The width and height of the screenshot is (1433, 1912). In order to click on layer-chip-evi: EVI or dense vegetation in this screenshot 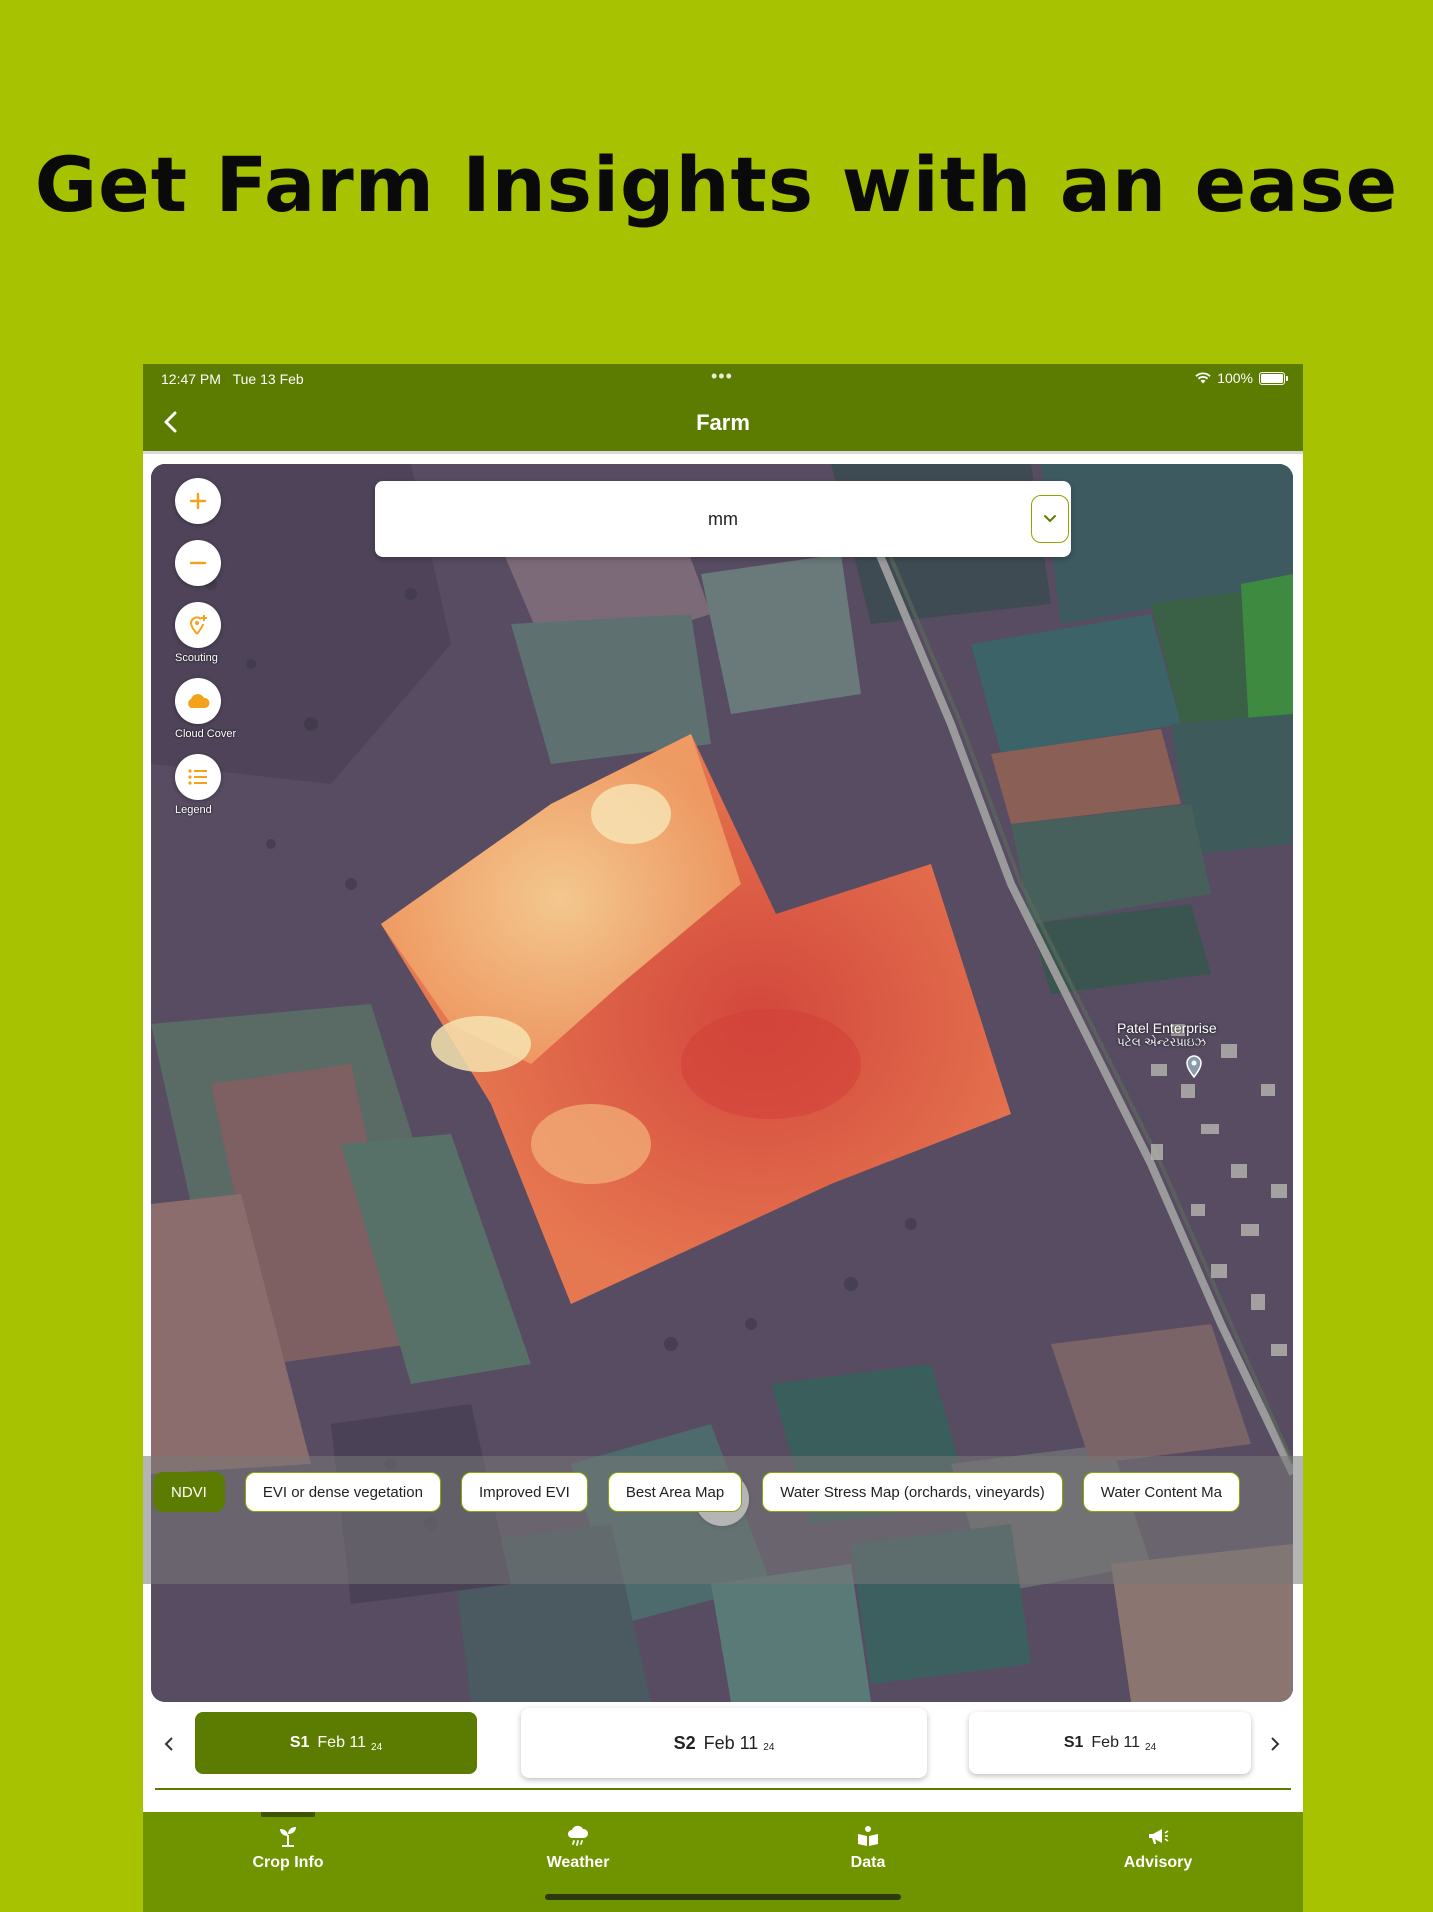, I will do `click(342, 1492)`.